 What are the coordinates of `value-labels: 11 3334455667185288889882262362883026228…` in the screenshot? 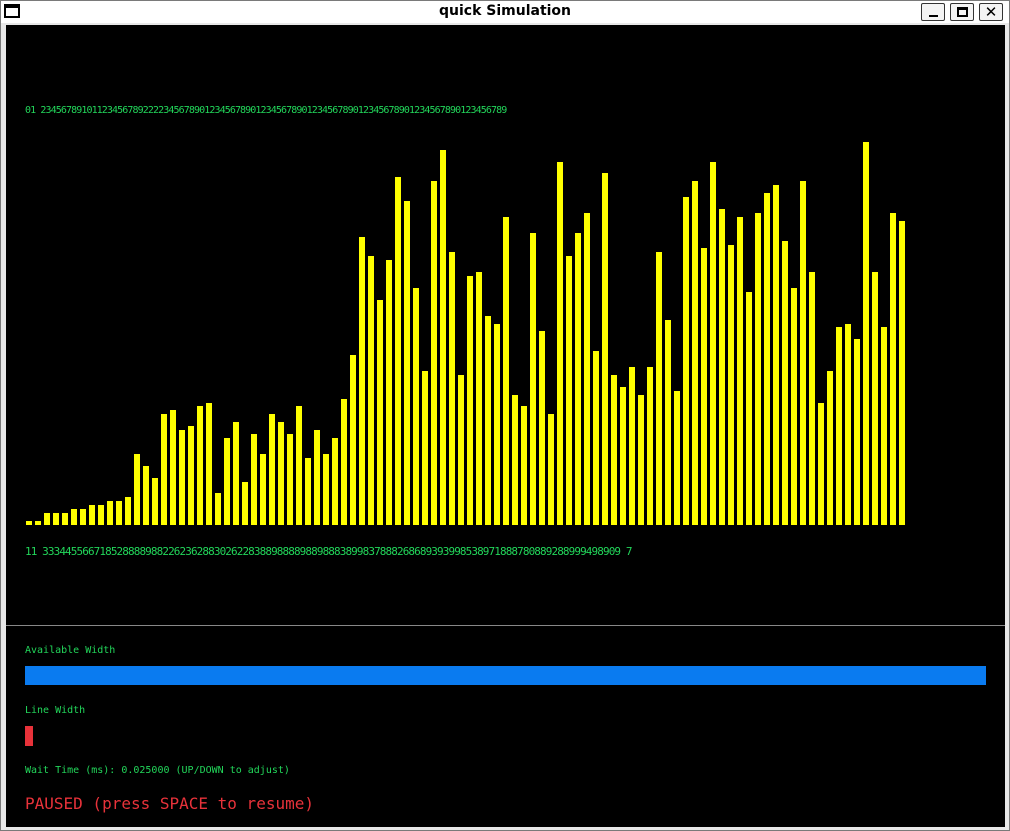 It's located at (328, 551).